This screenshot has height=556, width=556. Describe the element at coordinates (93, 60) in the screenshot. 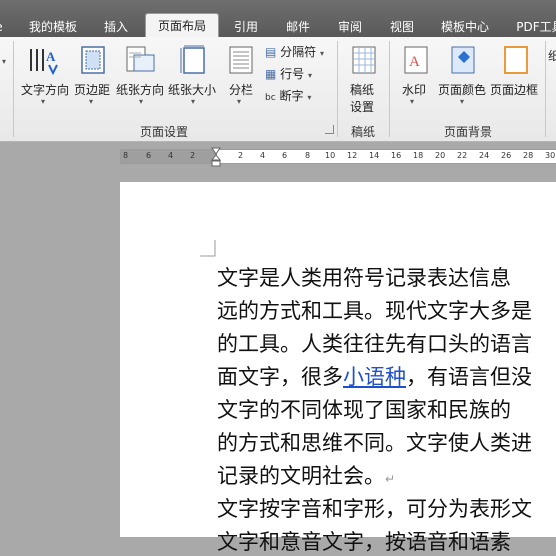

I see `margins-icon` at that location.